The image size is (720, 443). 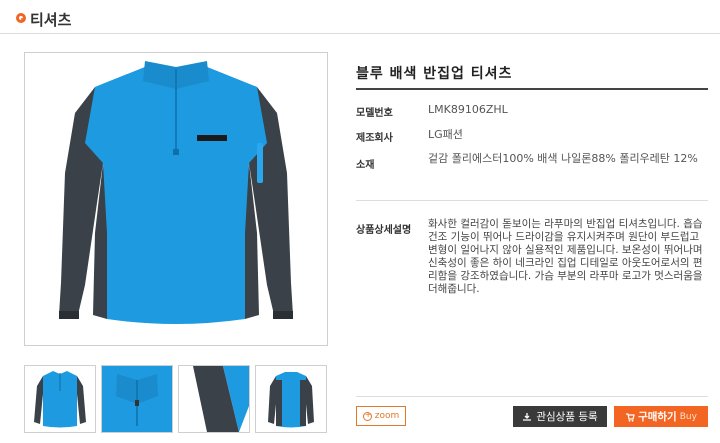 What do you see at coordinates (657, 417) in the screenshot?
I see `buy-label: 구매하기` at bounding box center [657, 417].